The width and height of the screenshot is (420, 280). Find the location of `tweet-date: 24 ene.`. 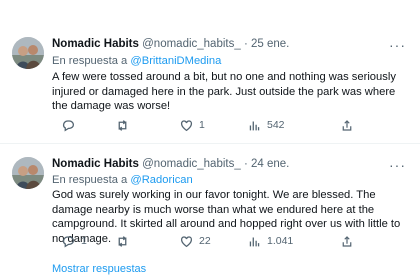

tweet-date: 24 ene. is located at coordinates (270, 164).